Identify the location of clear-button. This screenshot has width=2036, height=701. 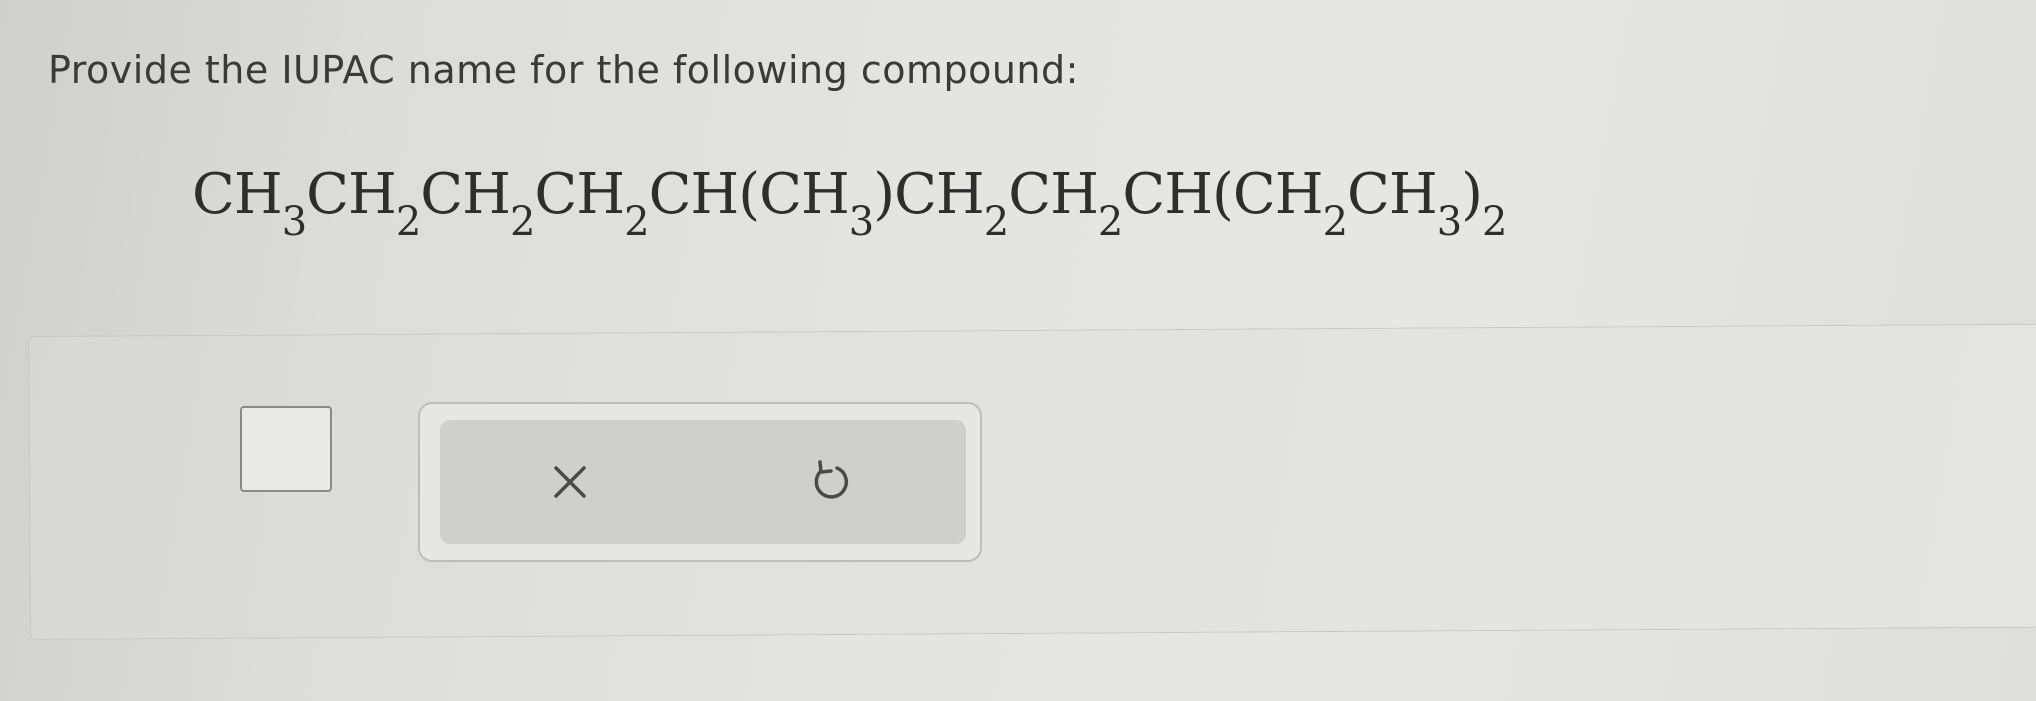
(570, 482).